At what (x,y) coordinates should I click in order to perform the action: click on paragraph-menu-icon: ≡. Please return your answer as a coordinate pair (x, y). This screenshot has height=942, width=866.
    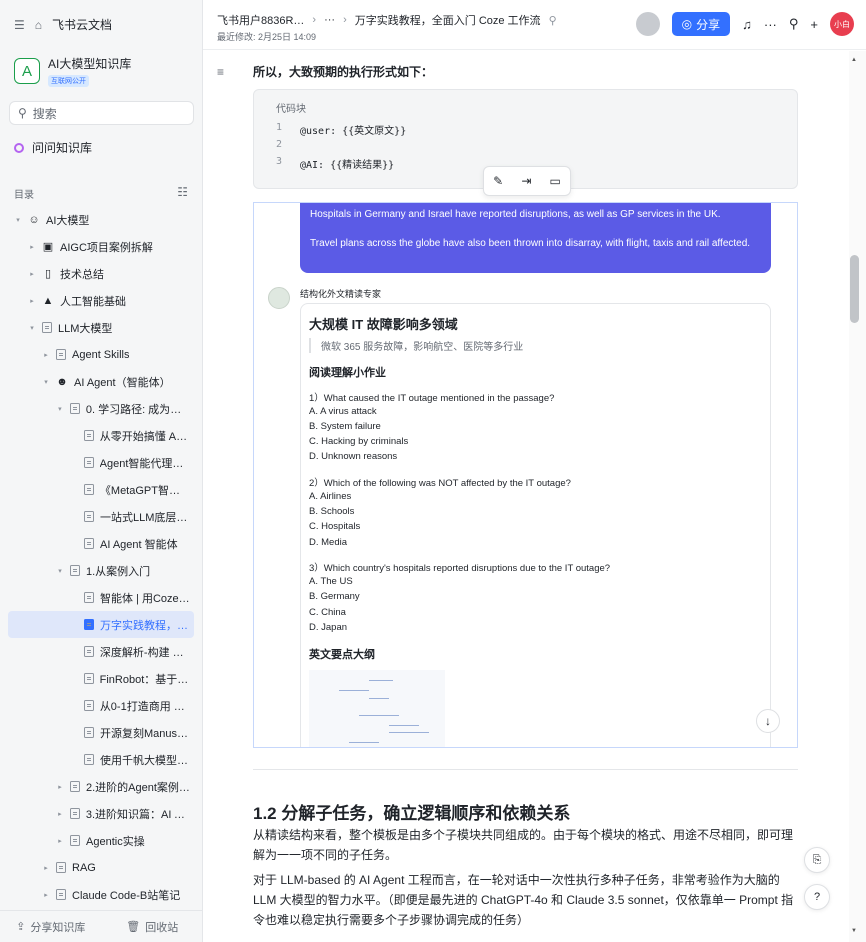
    Looking at the image, I should click on (220, 72).